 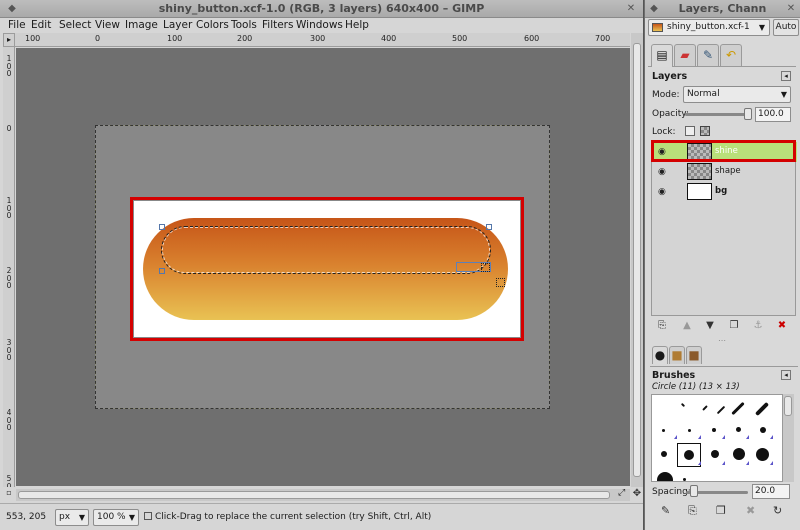 What do you see at coordinates (771, 491) in the screenshot?
I see `spacing-field: 20.0` at bounding box center [771, 491].